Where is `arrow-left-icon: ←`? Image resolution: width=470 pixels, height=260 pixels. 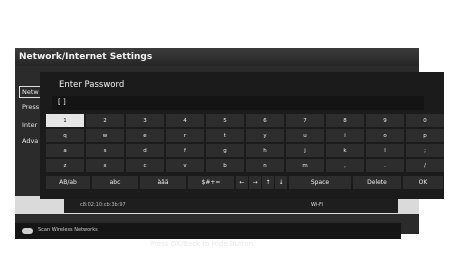
arrow-left-icon: ← is located at coordinates (242, 182).